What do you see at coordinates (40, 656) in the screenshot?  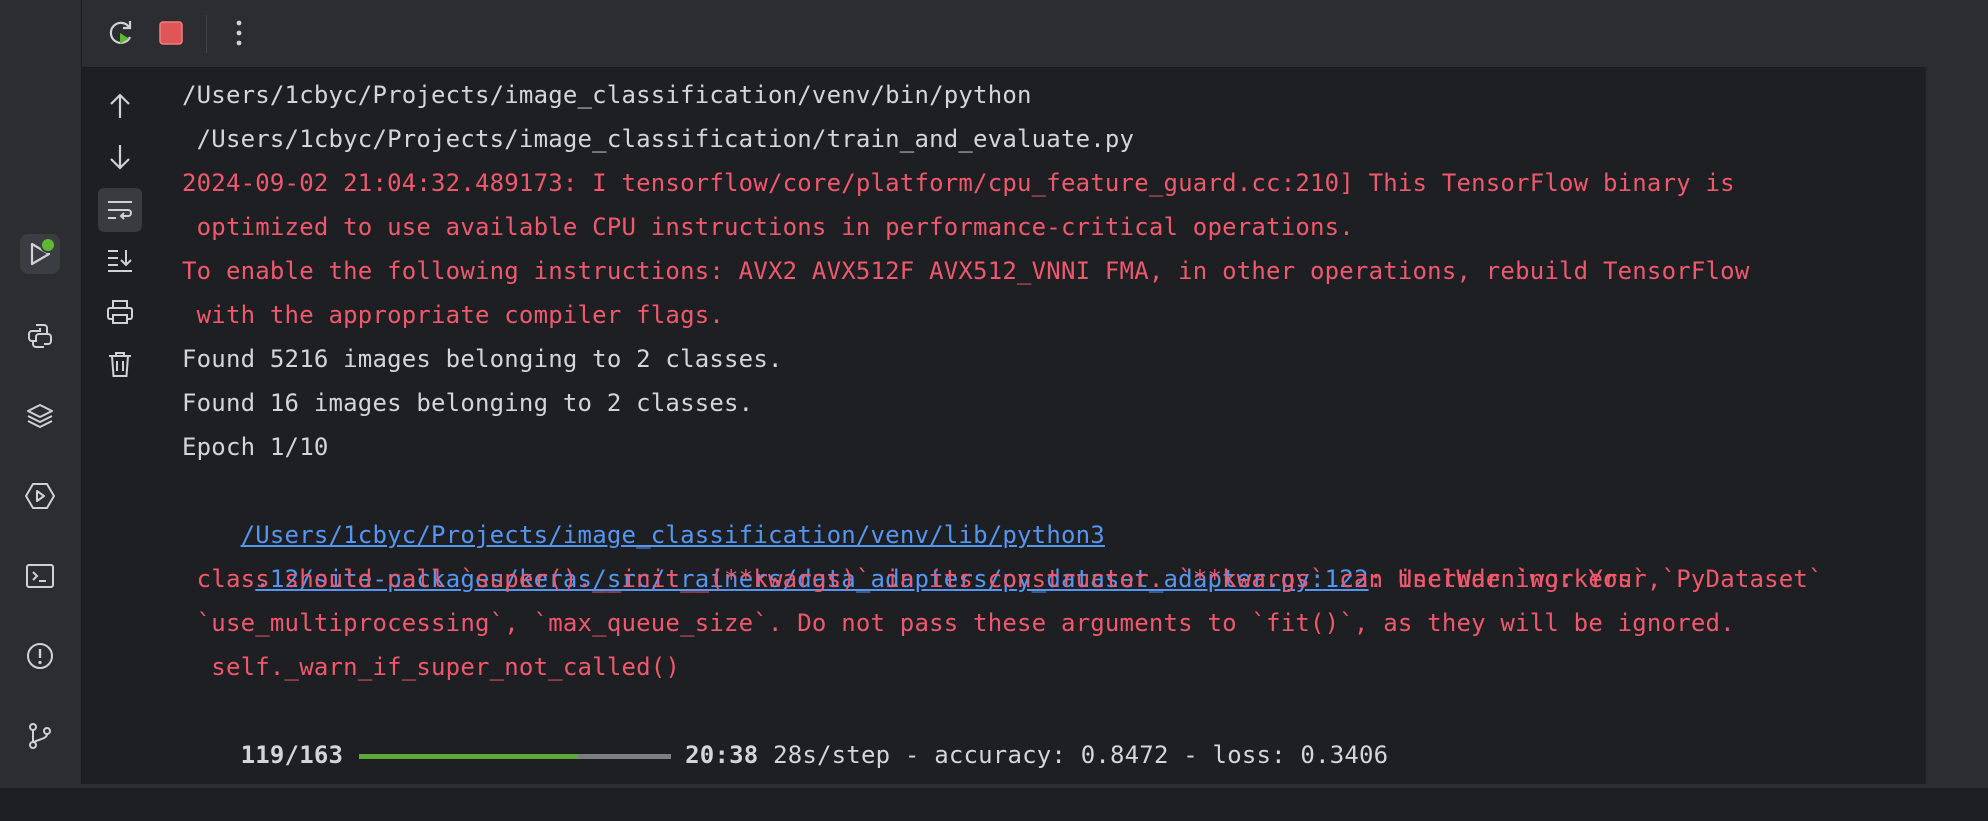 I see `problems-icon` at bounding box center [40, 656].